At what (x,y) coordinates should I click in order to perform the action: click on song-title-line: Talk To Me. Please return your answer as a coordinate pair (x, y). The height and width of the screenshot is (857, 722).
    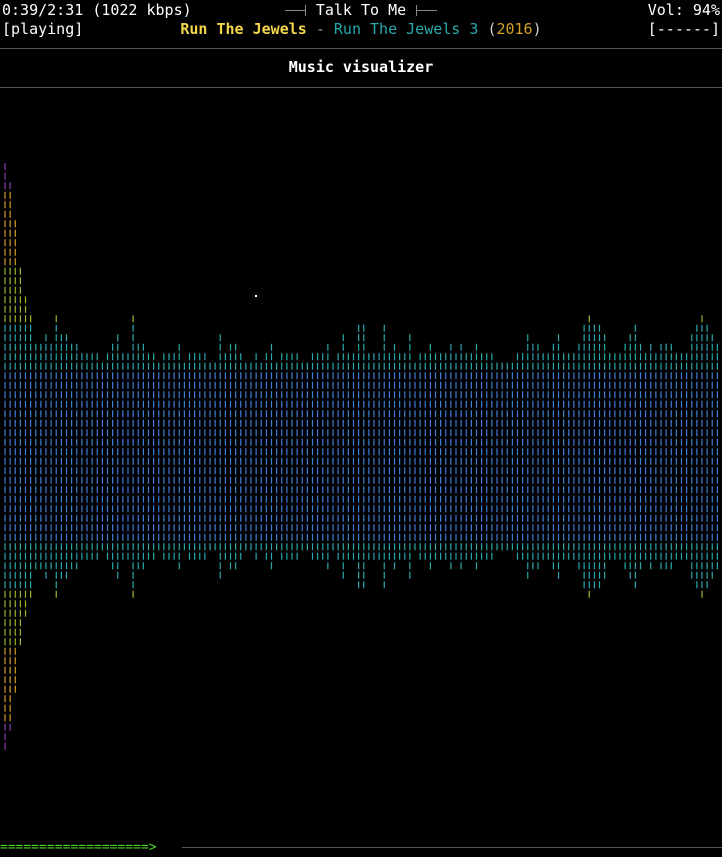
    Looking at the image, I should click on (361, 10).